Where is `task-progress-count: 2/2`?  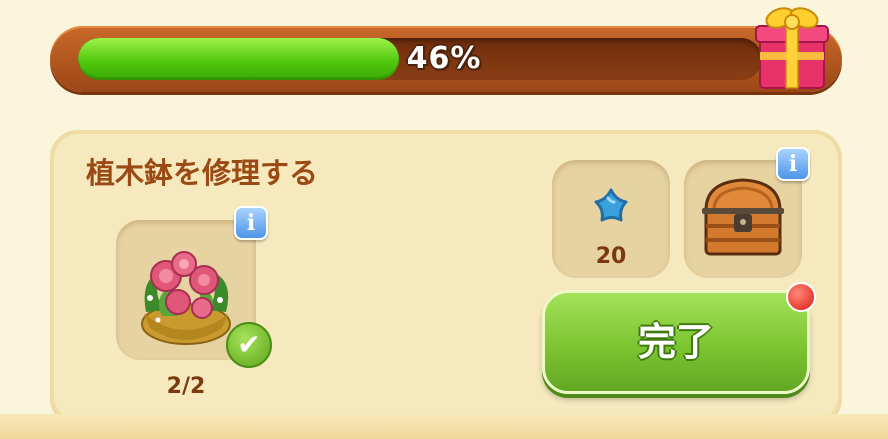
task-progress-count: 2/2 is located at coordinates (186, 386).